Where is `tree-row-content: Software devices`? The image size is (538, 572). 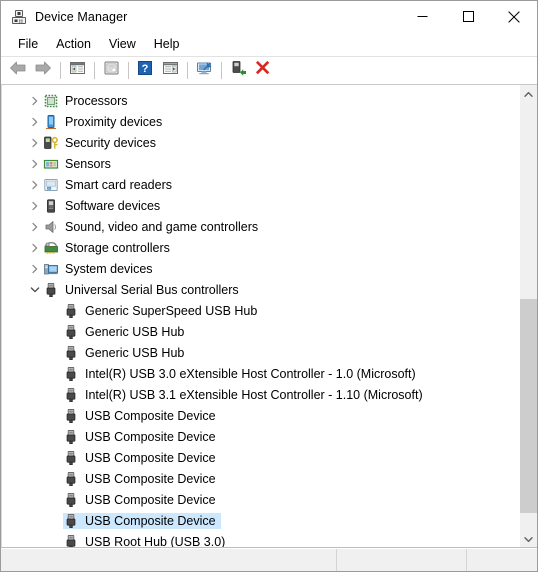 tree-row-content: Software devices is located at coordinates (104, 206).